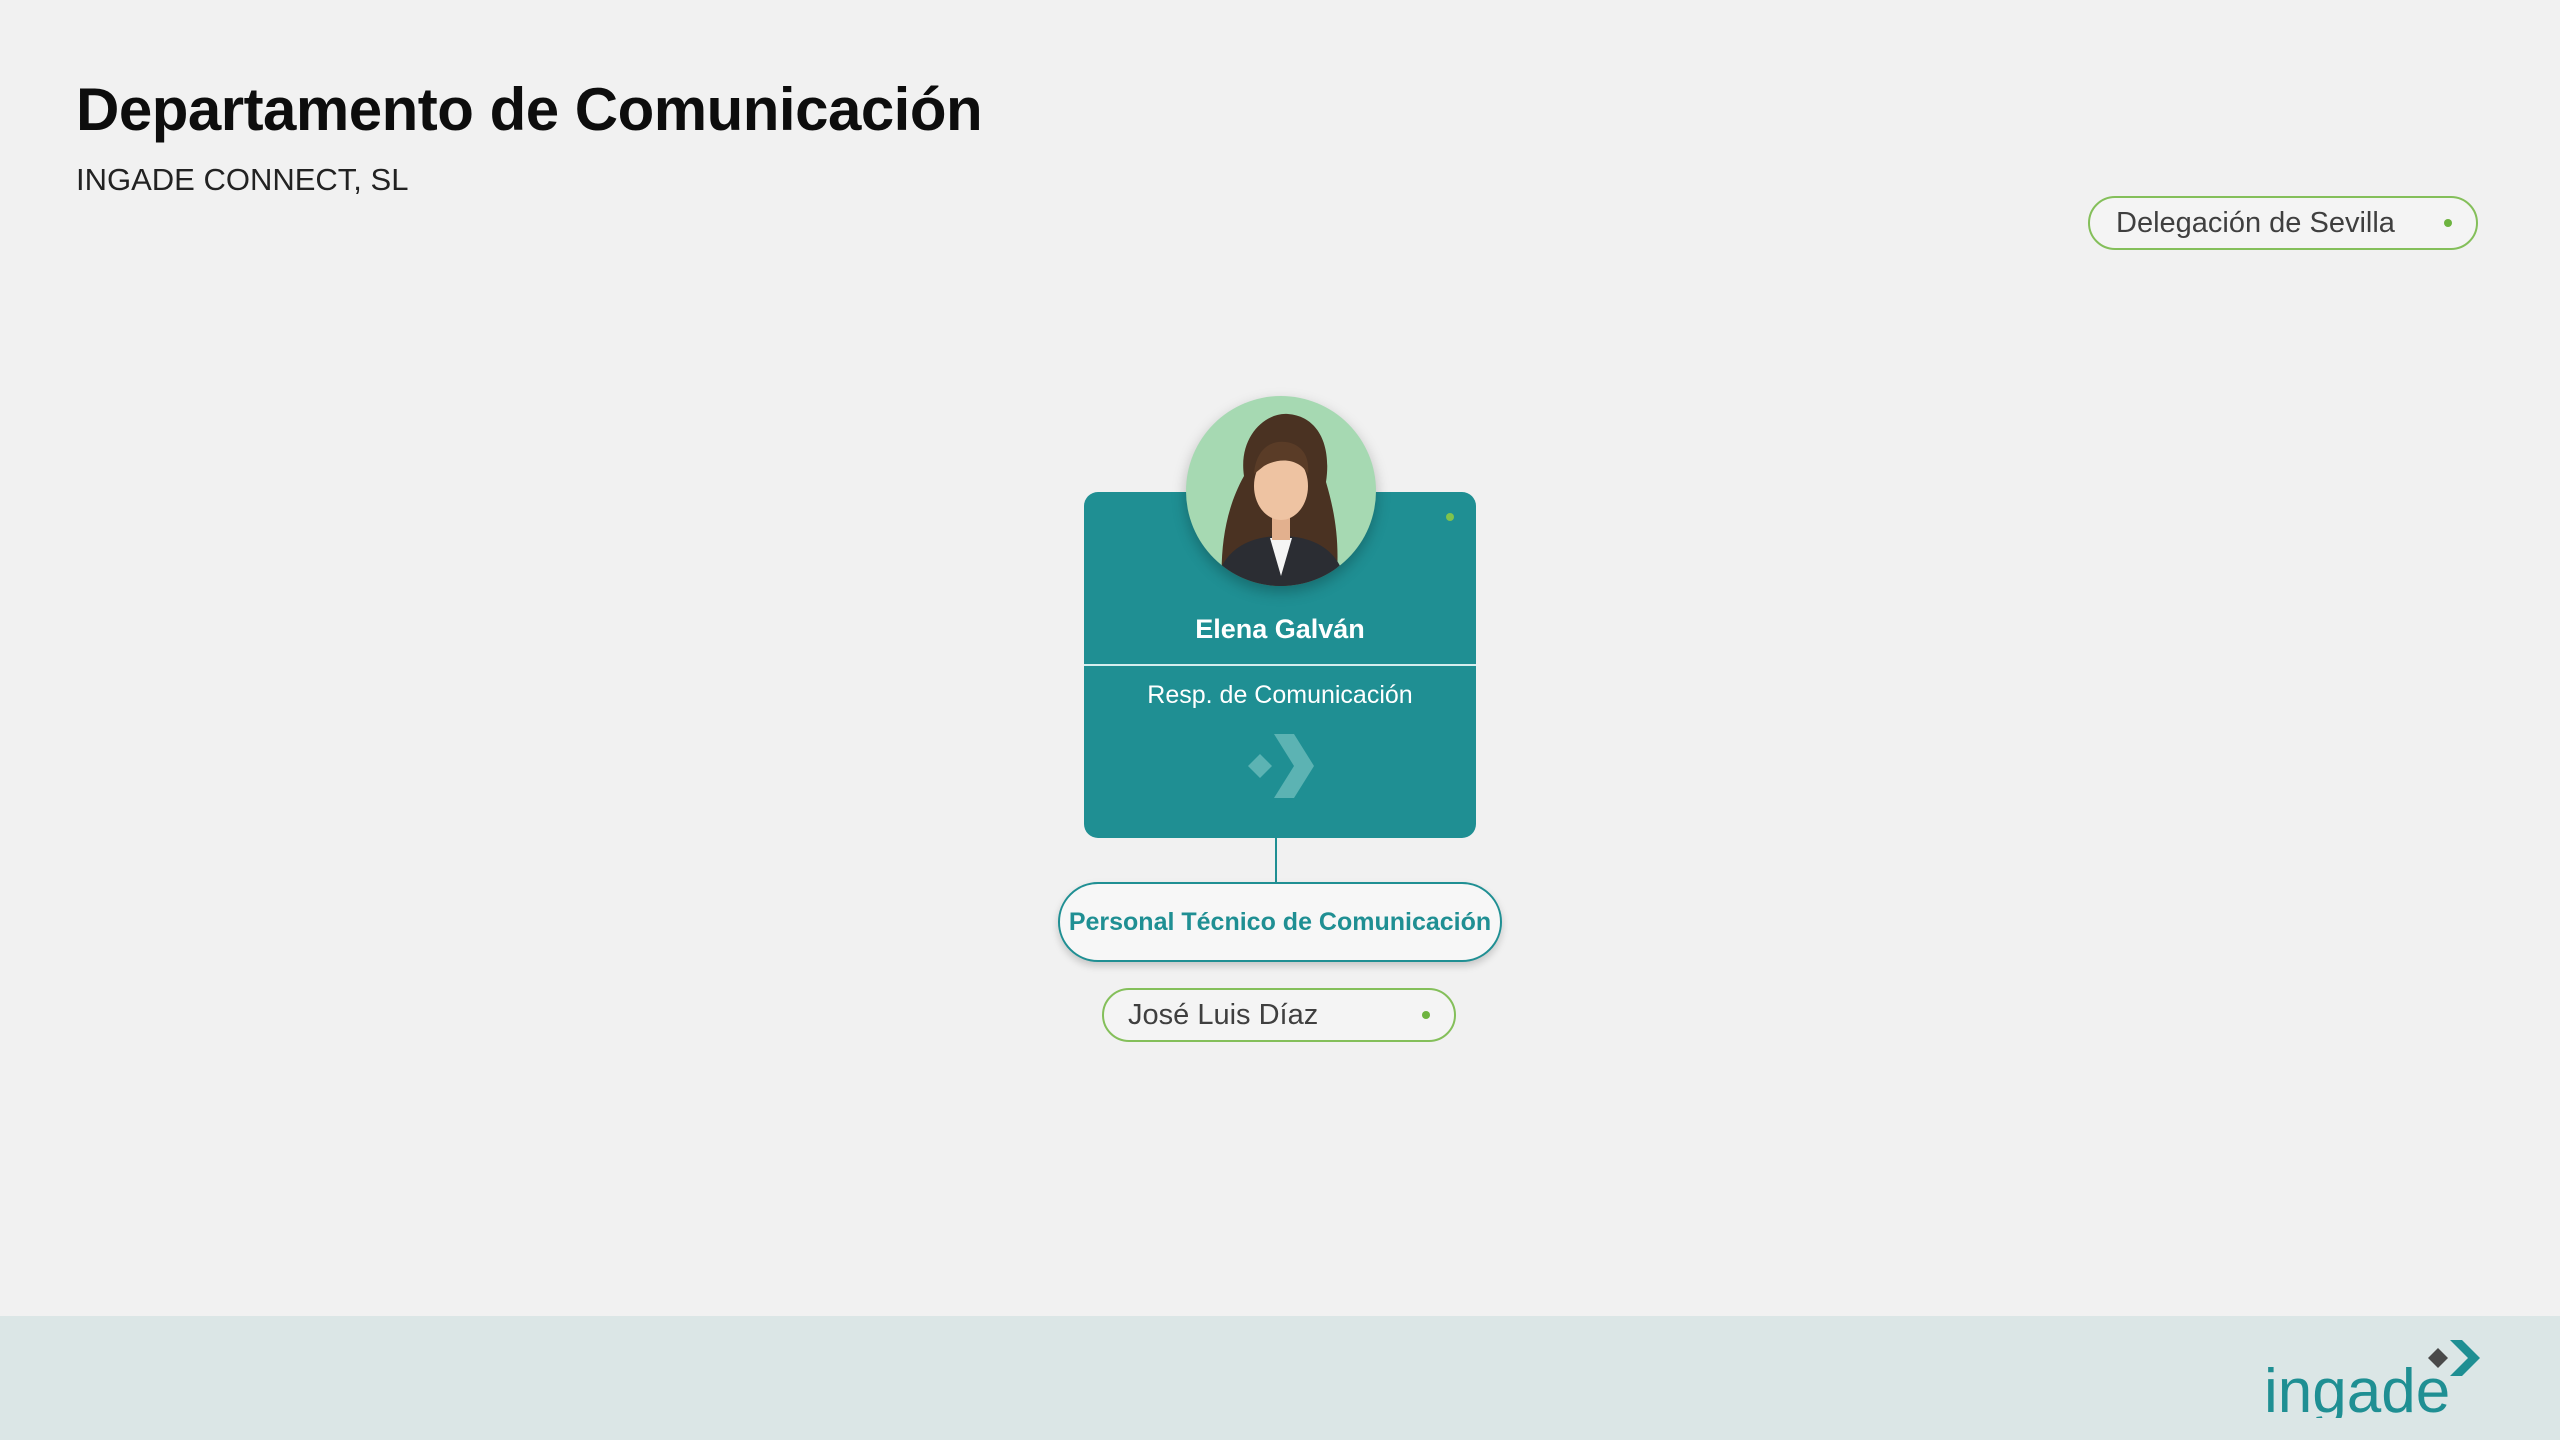 The image size is (2560, 1440). Describe the element at coordinates (1280, 695) in the screenshot. I see `manager-role: Resp. de Comunicación` at that location.